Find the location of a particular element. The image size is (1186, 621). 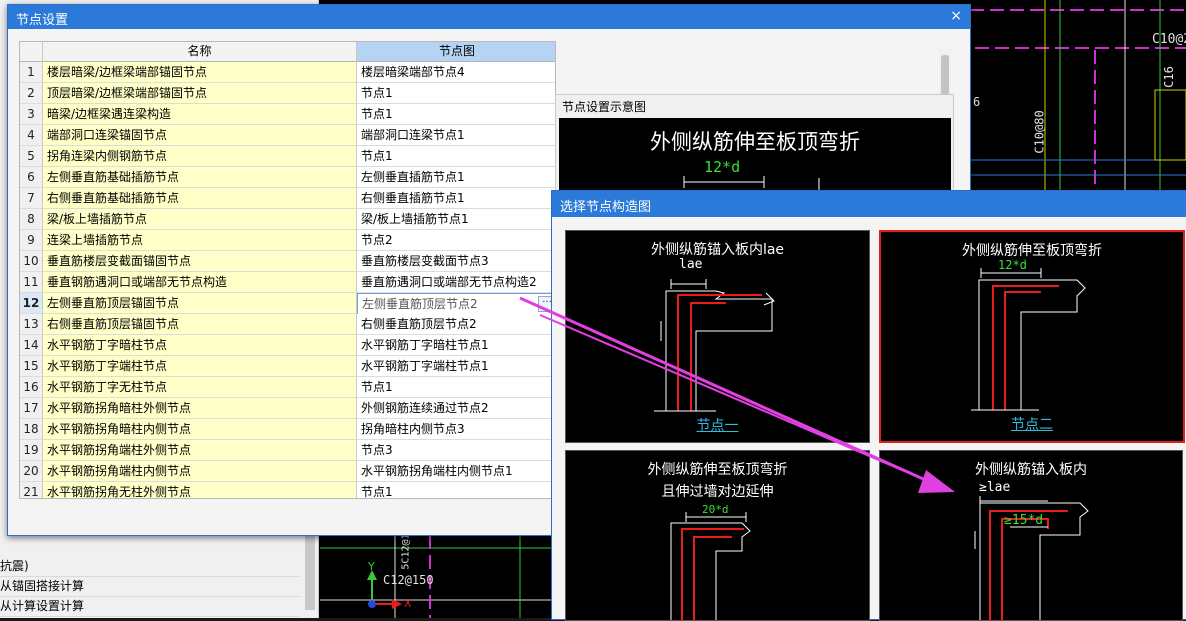

row-name: 左侧垂直筋顶层锚固节点 is located at coordinates (200, 303).